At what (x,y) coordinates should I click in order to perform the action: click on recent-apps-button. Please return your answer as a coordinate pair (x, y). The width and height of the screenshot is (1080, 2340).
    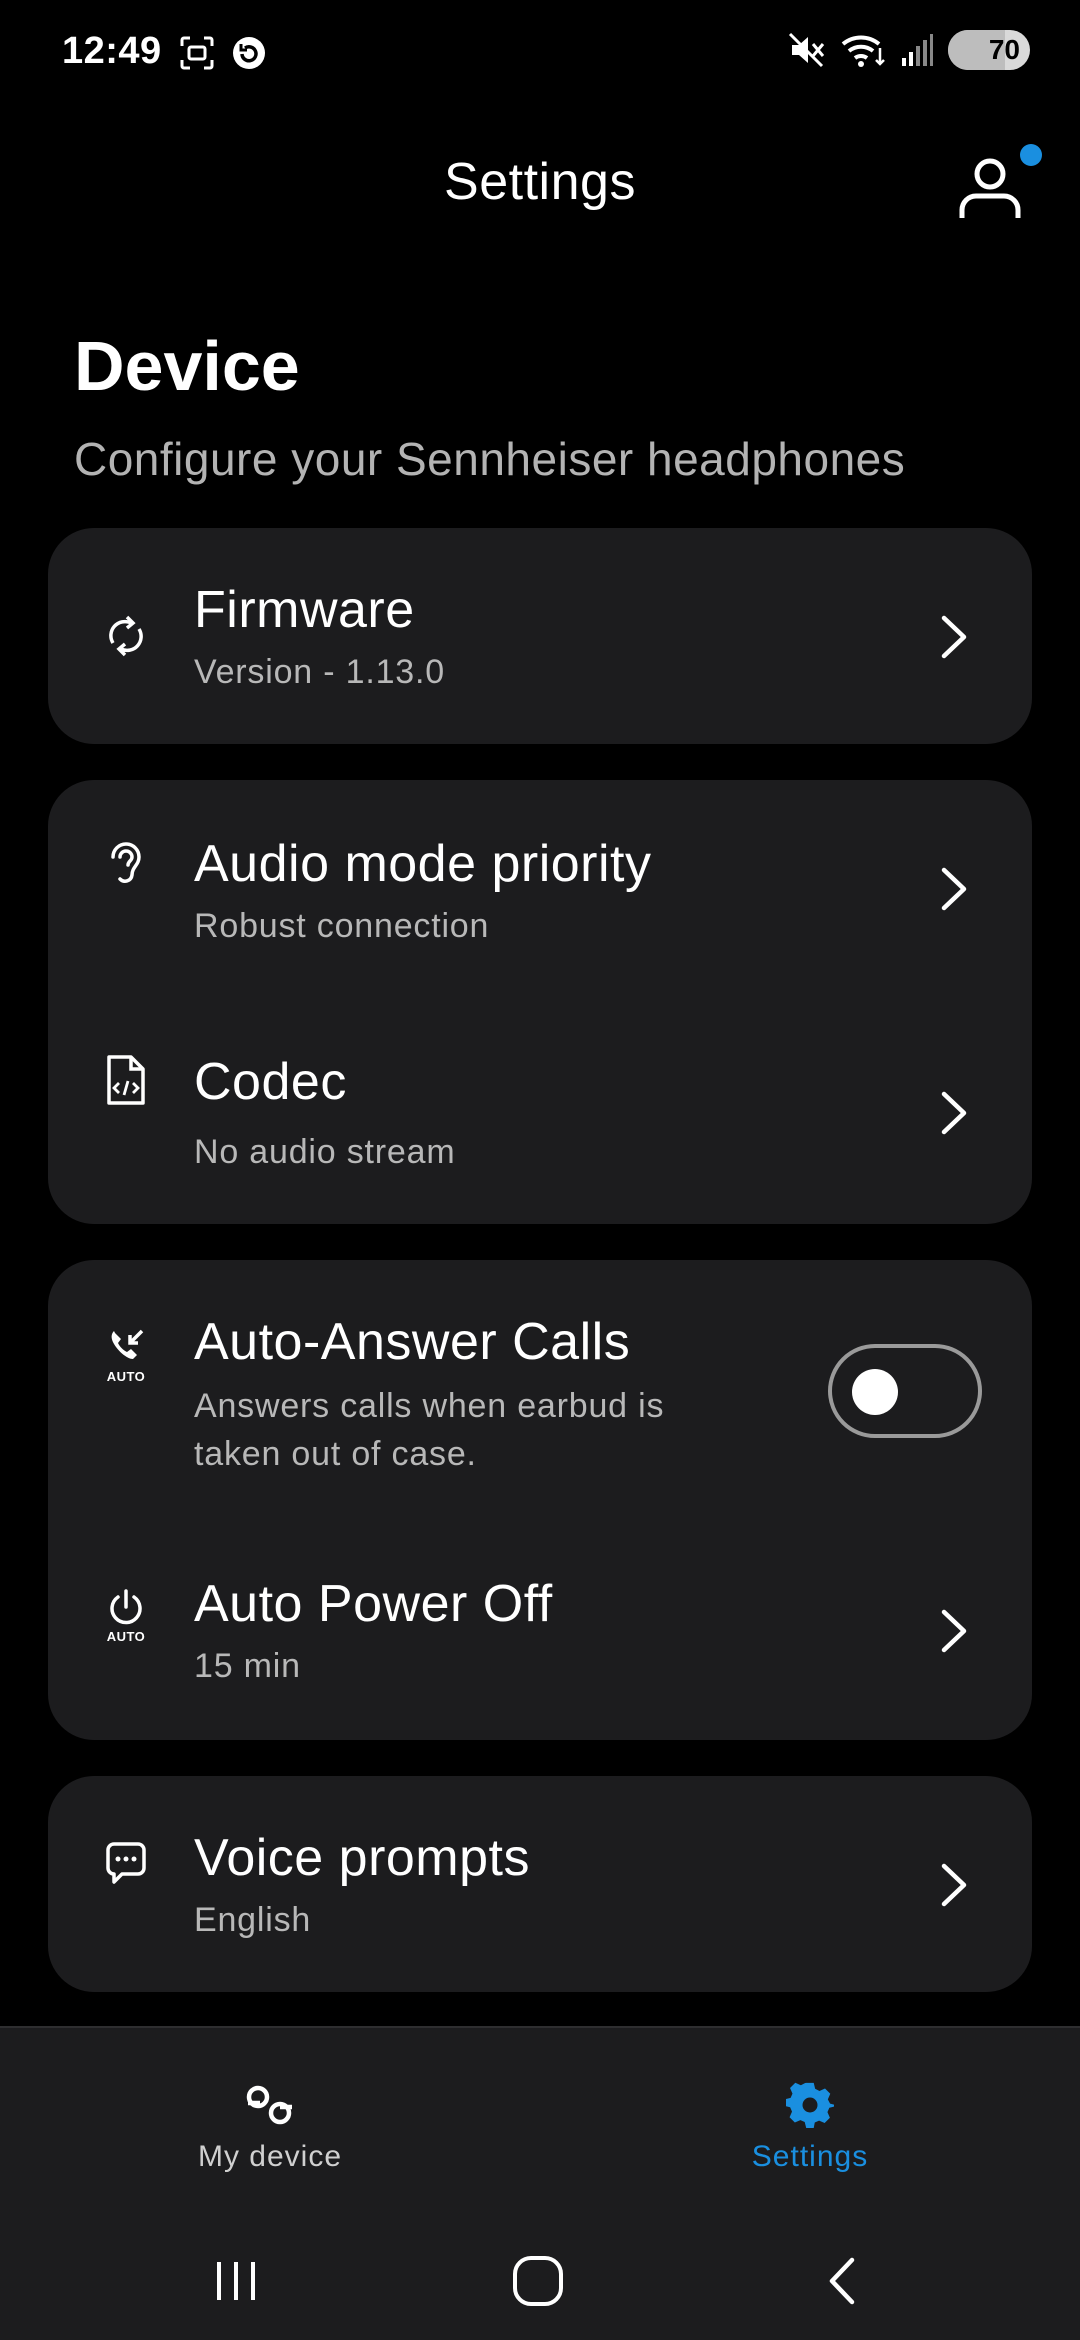
    Looking at the image, I should click on (236, 2281).